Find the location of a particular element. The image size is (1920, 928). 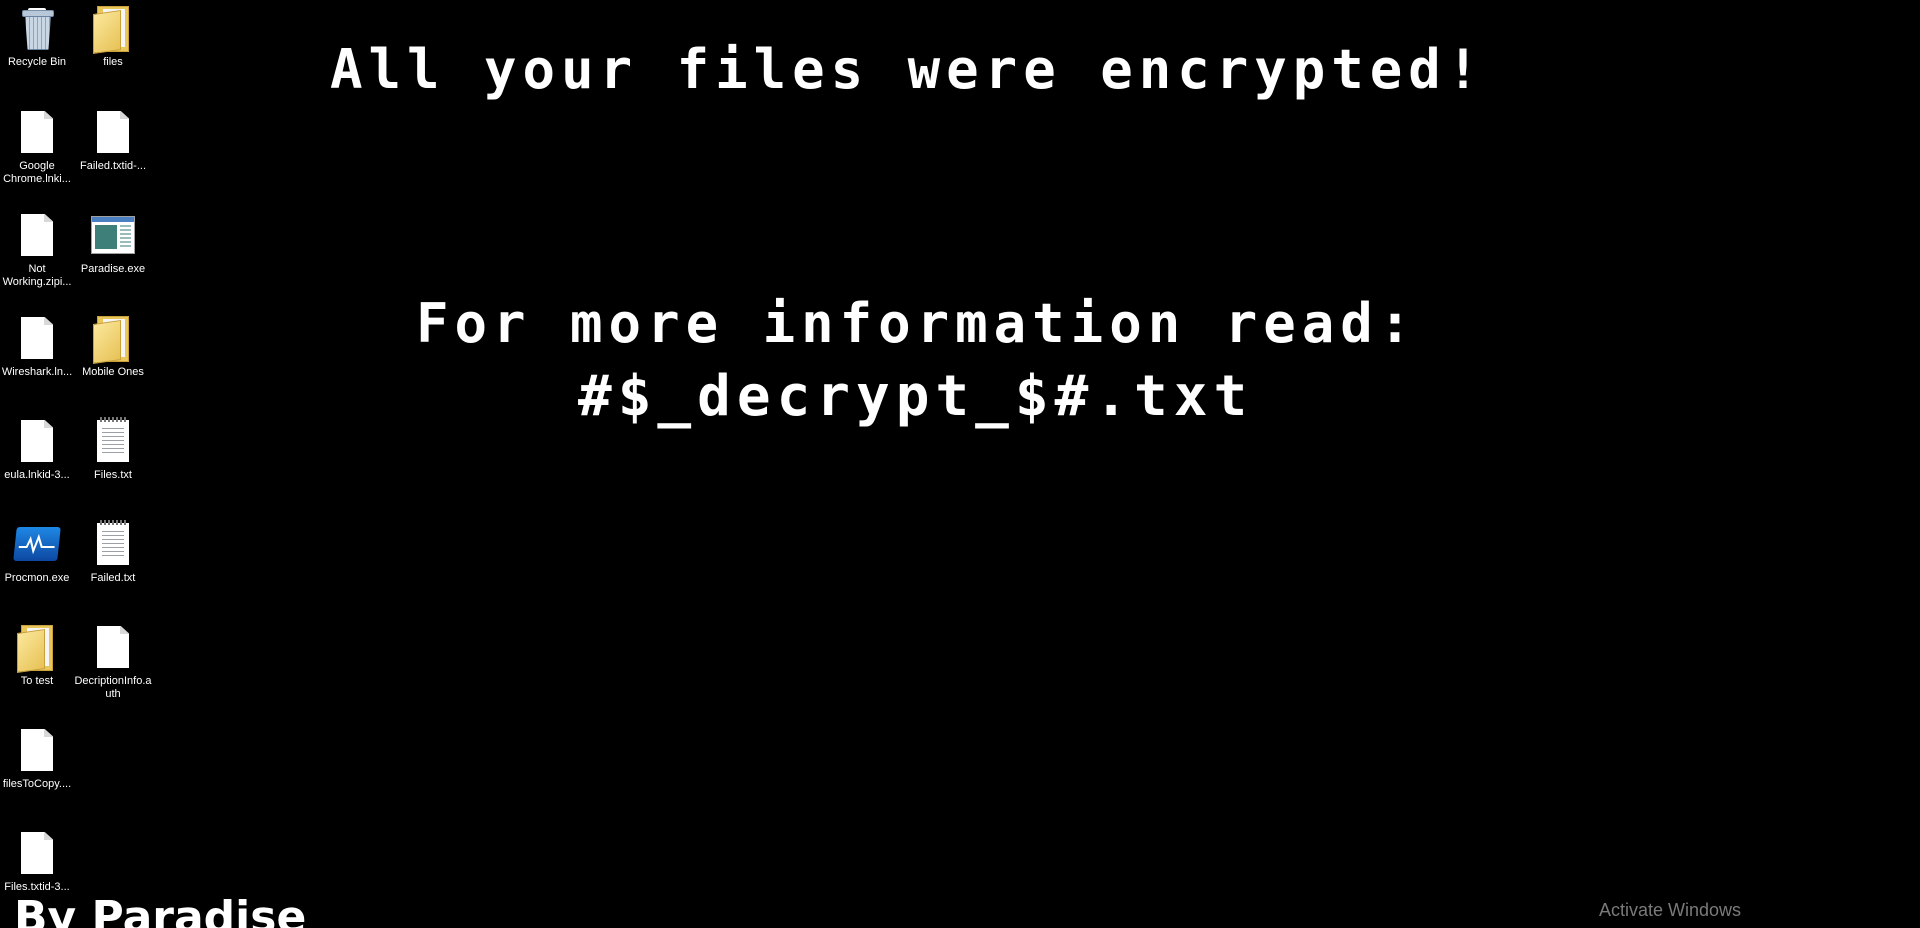

desktop-icon-procmon: Procmon.exe is located at coordinates (37, 552).